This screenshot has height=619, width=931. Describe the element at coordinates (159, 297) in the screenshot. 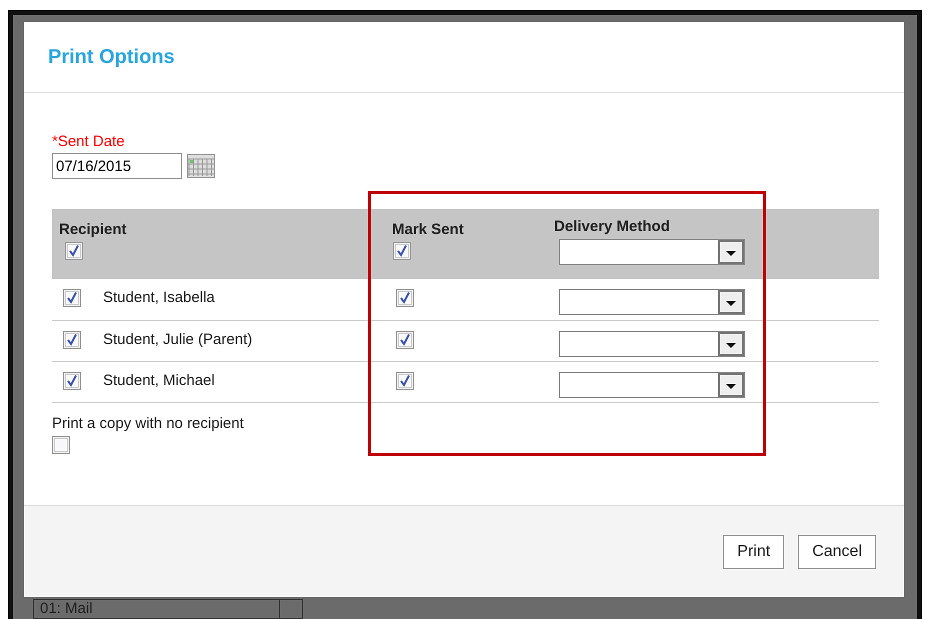

I see `recipient-name: Student, Isabella` at that location.